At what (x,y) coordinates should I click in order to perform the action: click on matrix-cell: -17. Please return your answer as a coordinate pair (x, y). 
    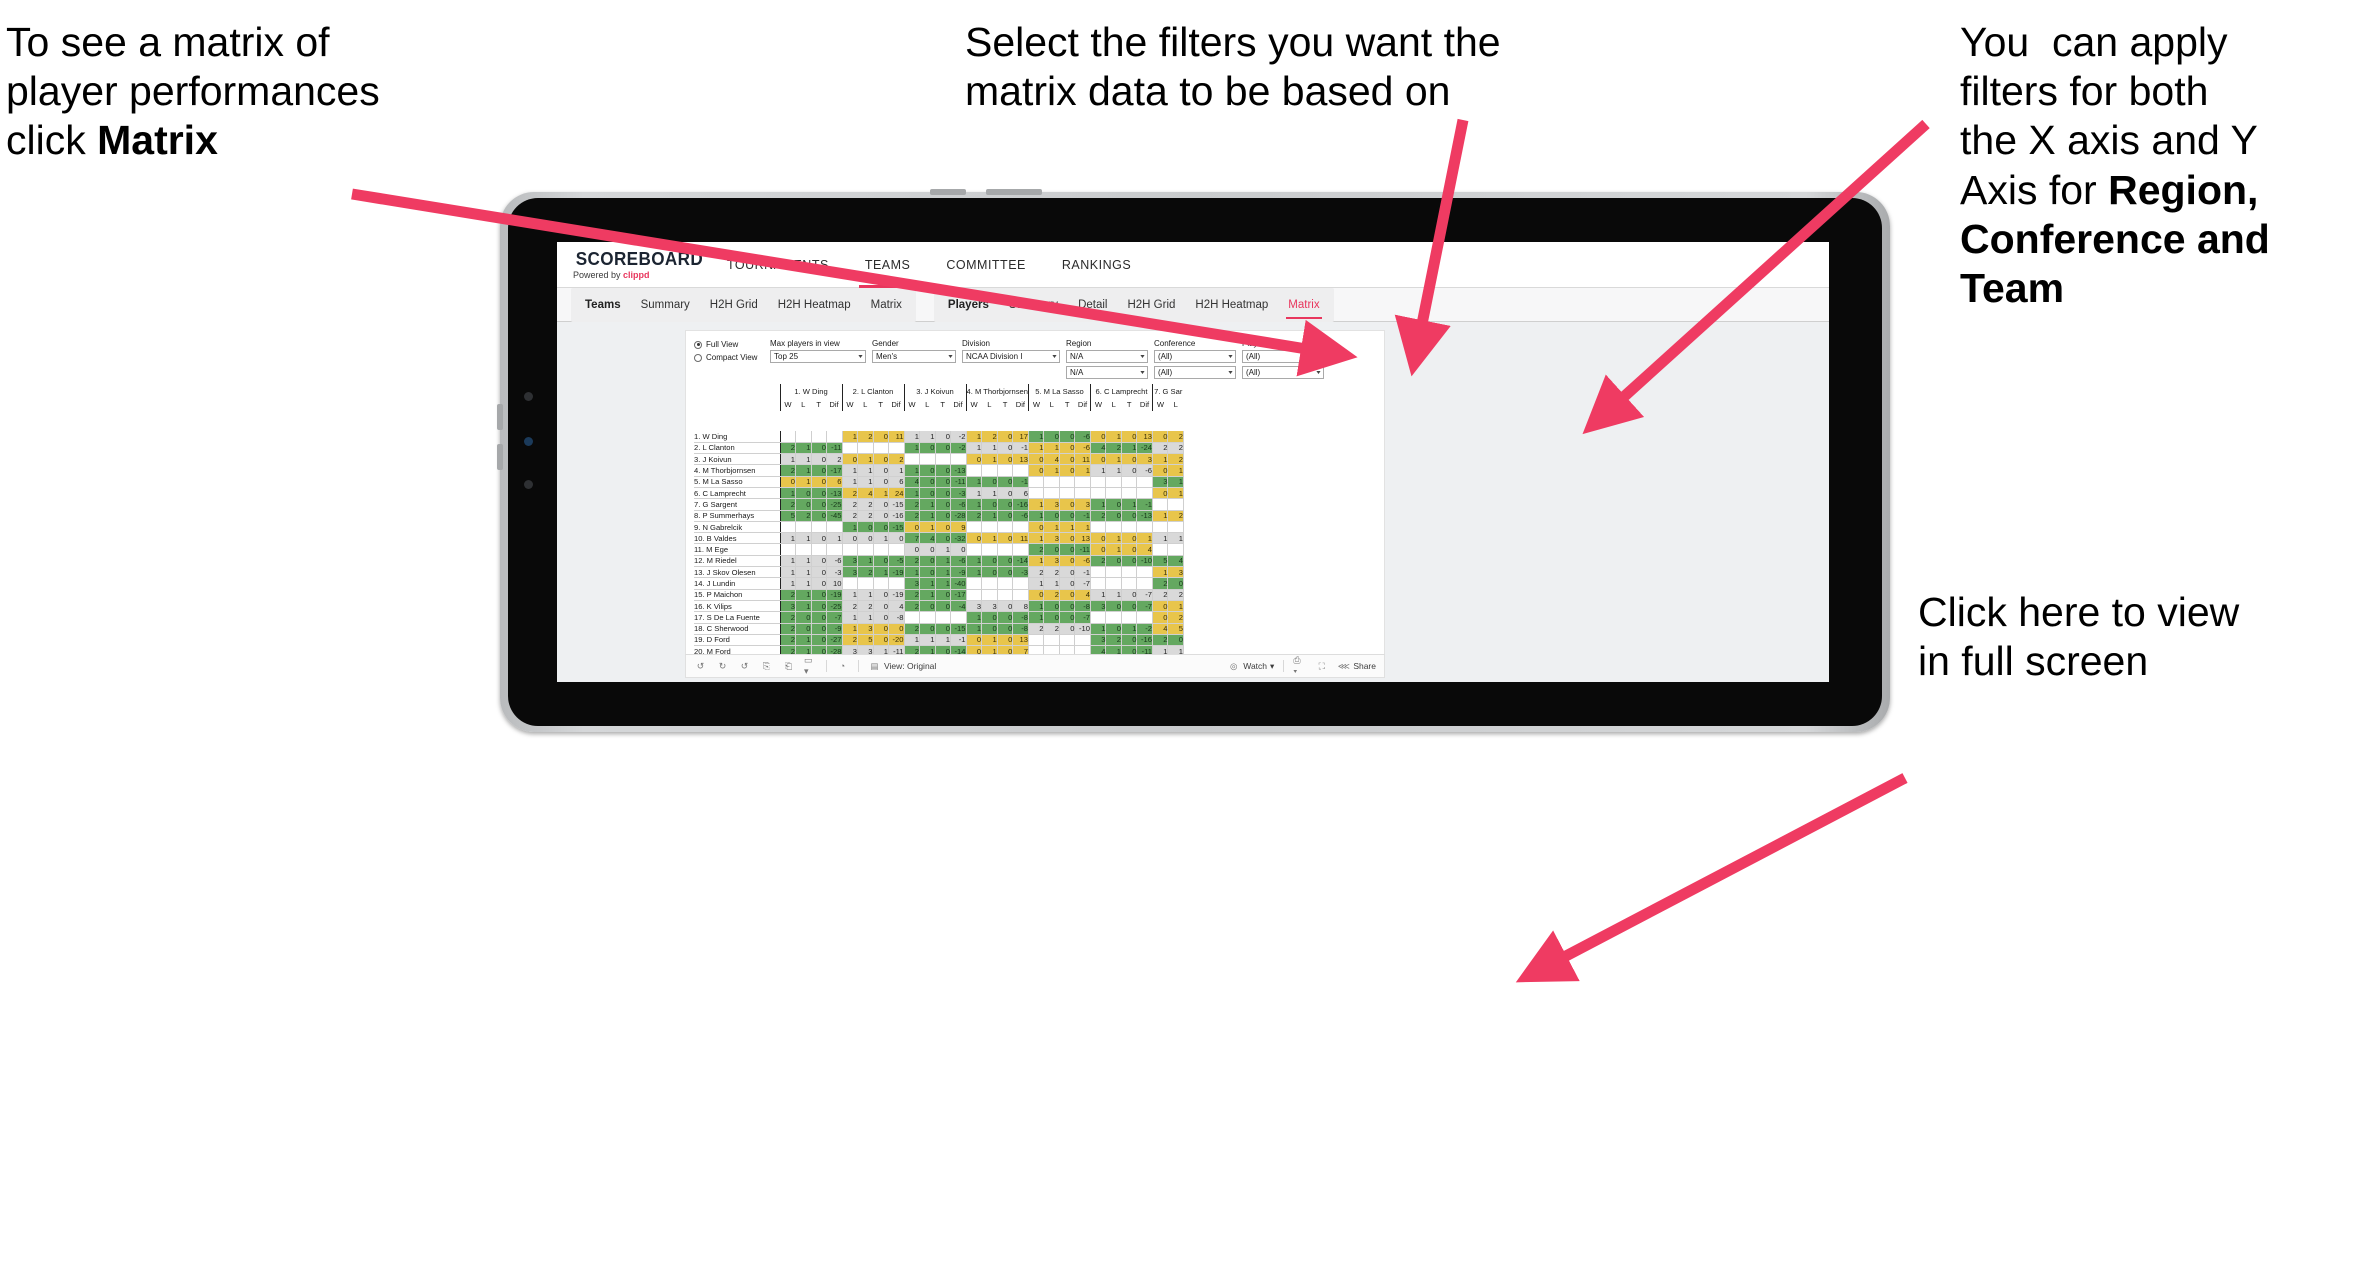
    Looking at the image, I should click on (958, 595).